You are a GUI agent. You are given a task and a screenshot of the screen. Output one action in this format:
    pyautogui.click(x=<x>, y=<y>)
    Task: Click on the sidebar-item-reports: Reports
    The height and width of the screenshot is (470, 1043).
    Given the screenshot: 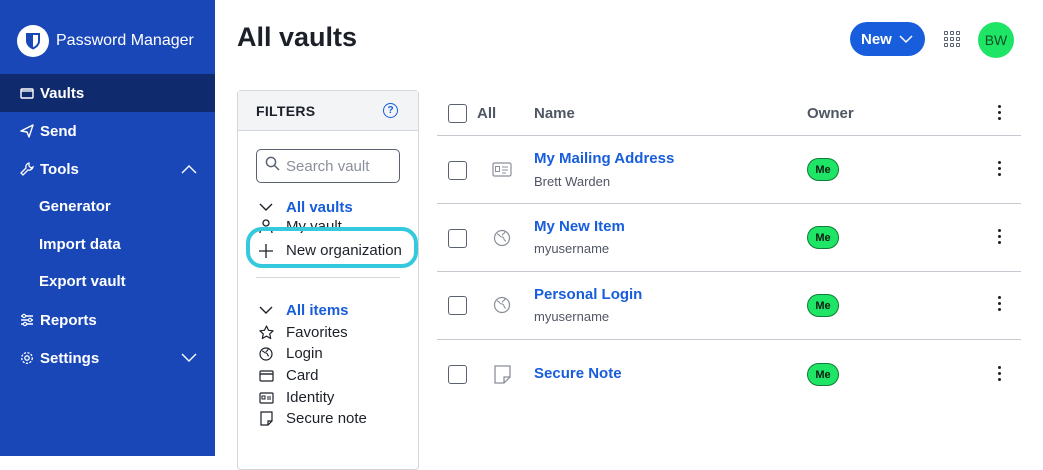 What is the action you would take?
    pyautogui.click(x=107, y=320)
    